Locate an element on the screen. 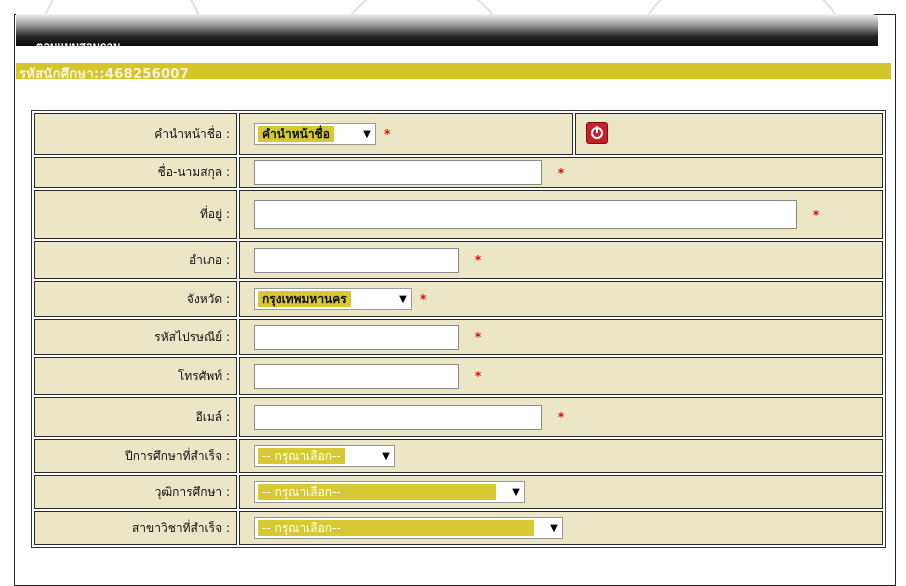 The width and height of the screenshot is (906, 586). major-selected: -- กรุณาเลือก-- is located at coordinates (396, 528).